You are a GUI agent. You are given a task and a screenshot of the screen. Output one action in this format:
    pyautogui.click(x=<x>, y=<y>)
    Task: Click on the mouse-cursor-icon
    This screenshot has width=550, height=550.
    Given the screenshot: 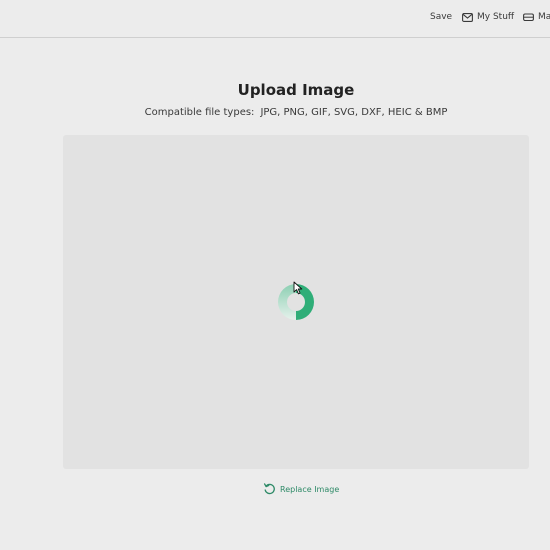 What is the action you would take?
    pyautogui.click(x=298, y=289)
    